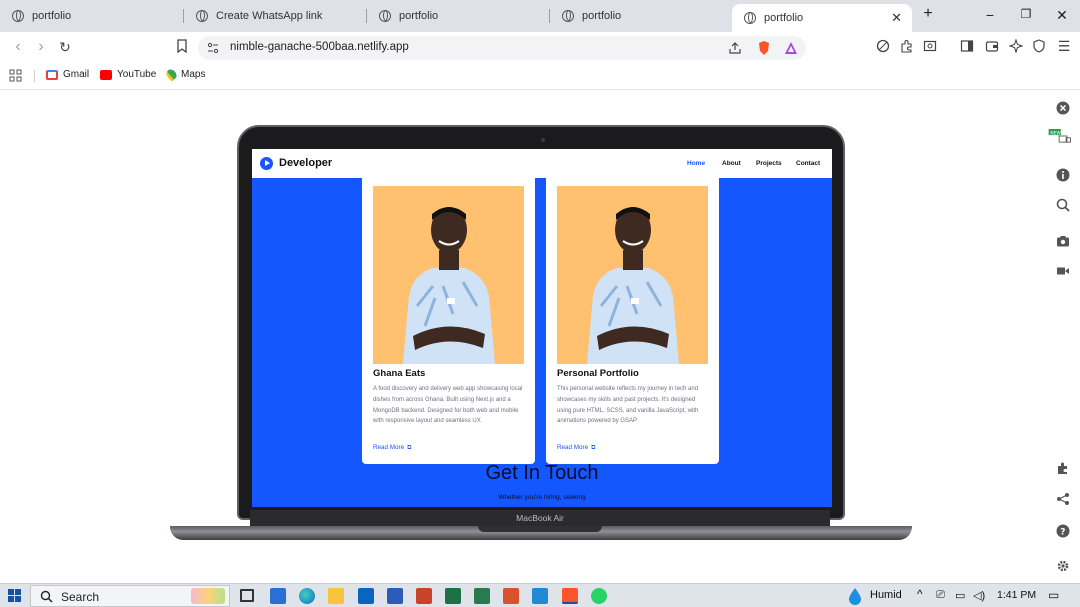  Describe the element at coordinates (1064, 46) in the screenshot. I see `menu-icon: ☰` at that location.